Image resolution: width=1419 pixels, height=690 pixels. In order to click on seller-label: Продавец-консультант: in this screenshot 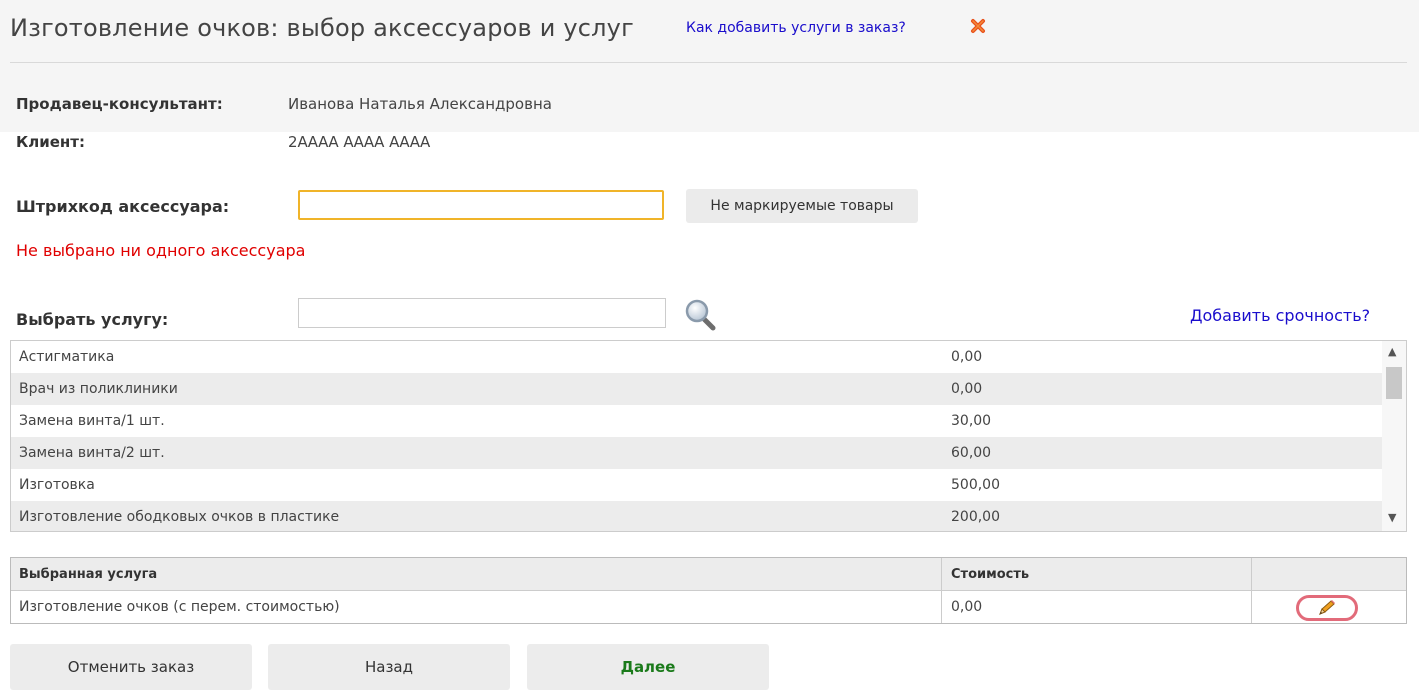, I will do `click(119, 104)`.